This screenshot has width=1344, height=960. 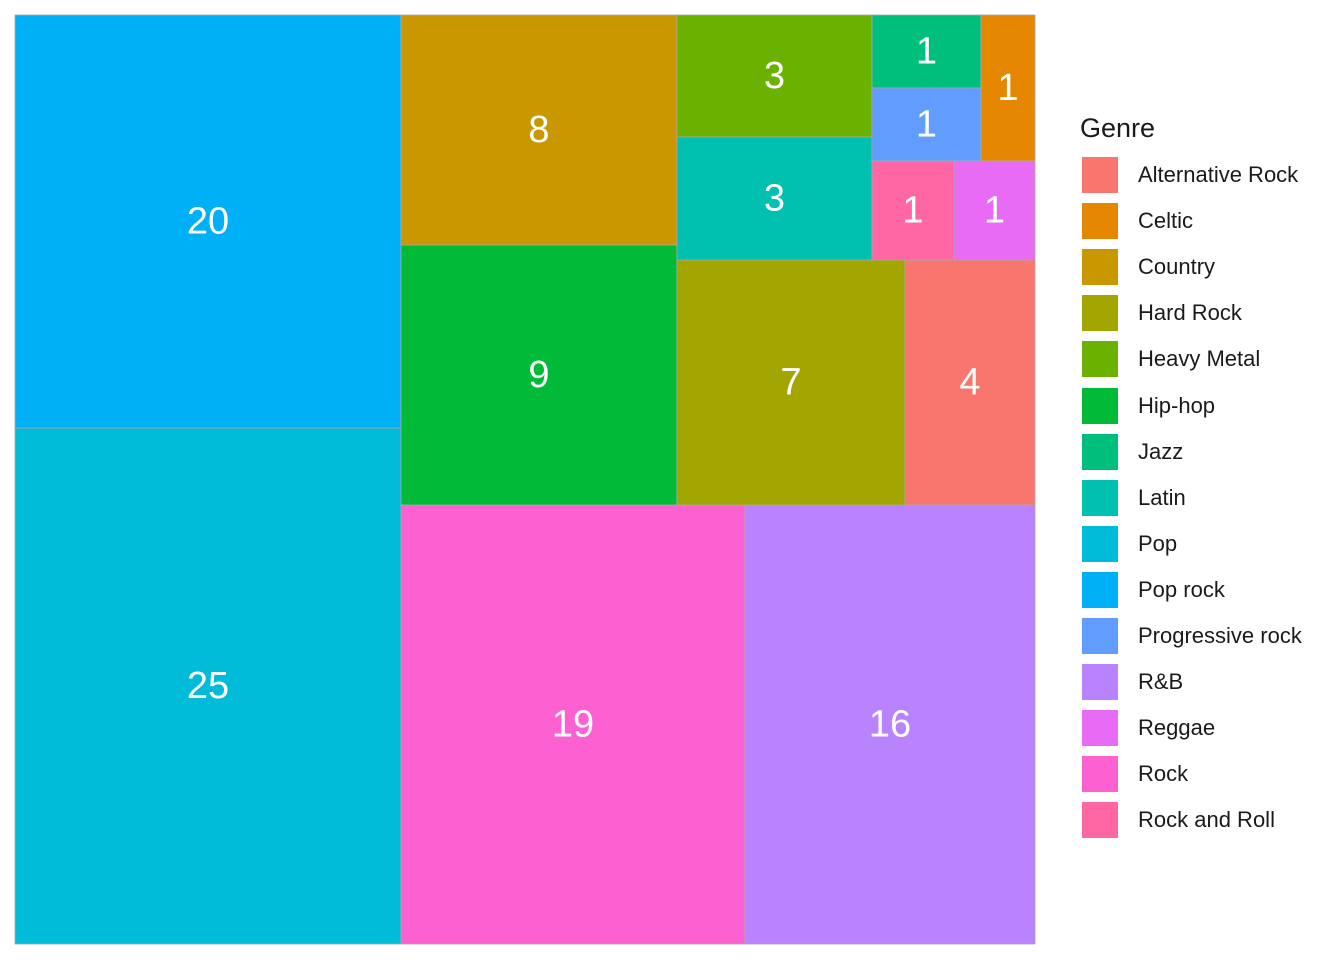 I want to click on tile-label-rock-and-roll: 1, so click(x=912, y=211).